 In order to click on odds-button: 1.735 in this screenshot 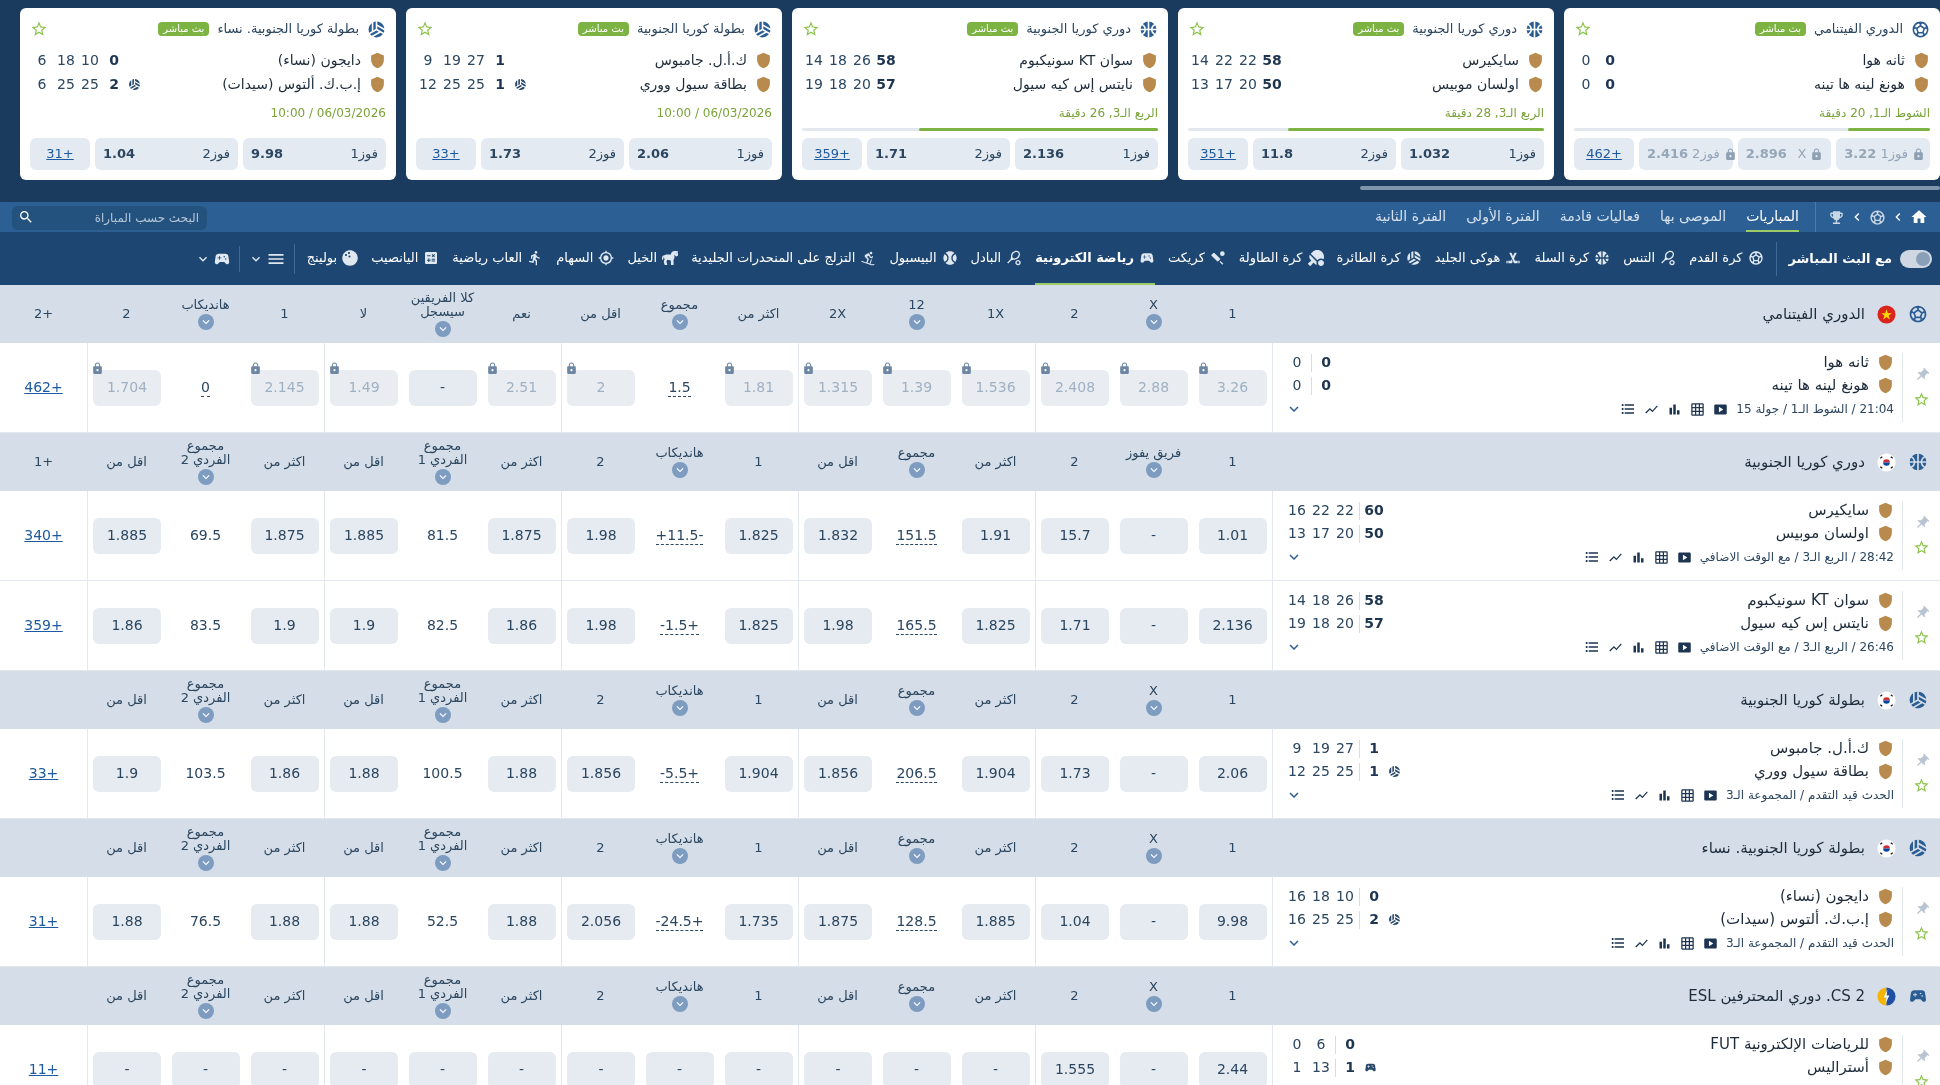, I will do `click(758, 921)`.